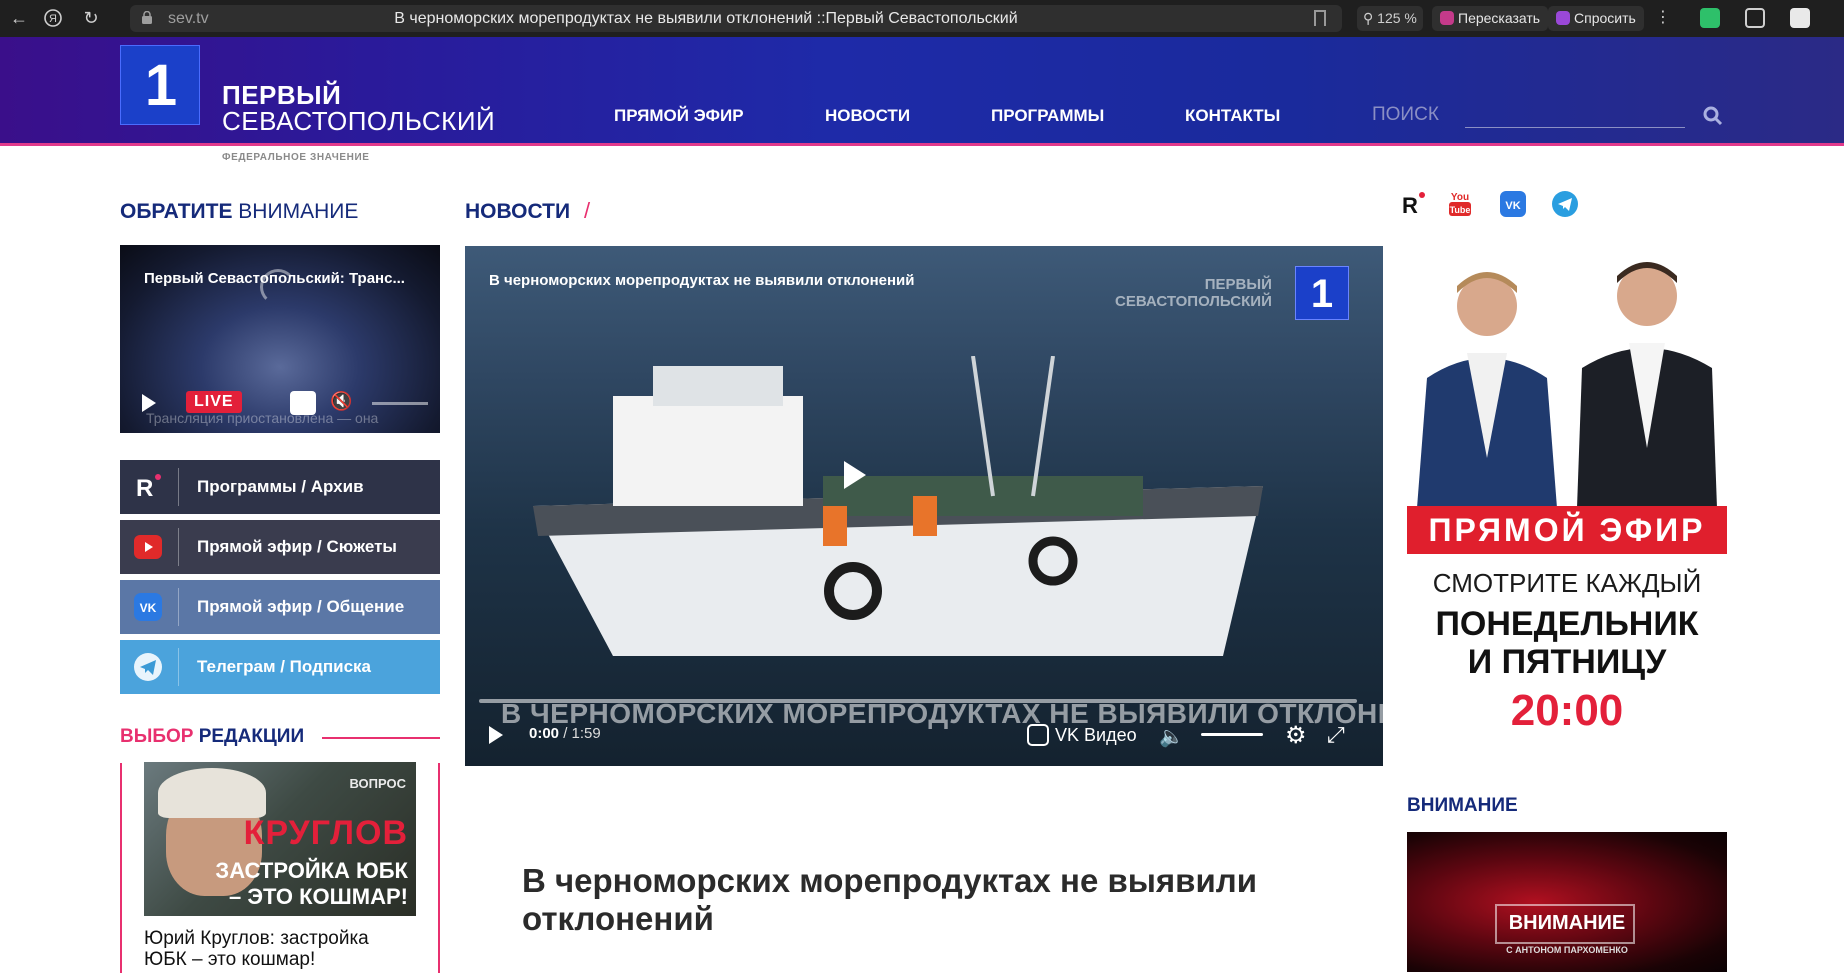  I want to click on promo-days-line1: ПОНЕДЕЛЬНИК, so click(1567, 624).